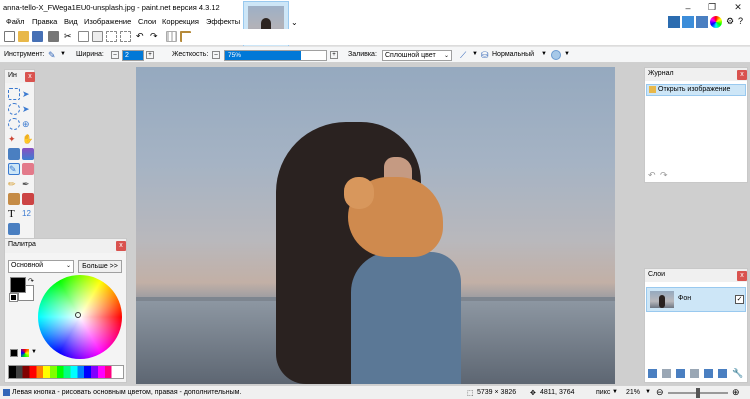 The width and height of the screenshot is (750, 399). I want to click on layers-close-button: x, so click(742, 276).